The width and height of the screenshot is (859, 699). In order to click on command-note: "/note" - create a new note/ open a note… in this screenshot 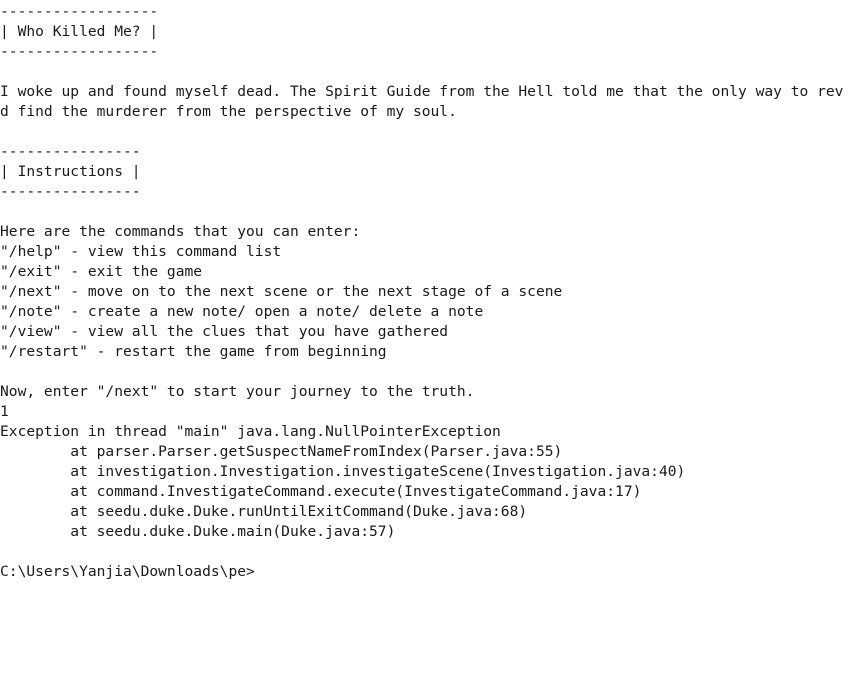, I will do `click(242, 311)`.